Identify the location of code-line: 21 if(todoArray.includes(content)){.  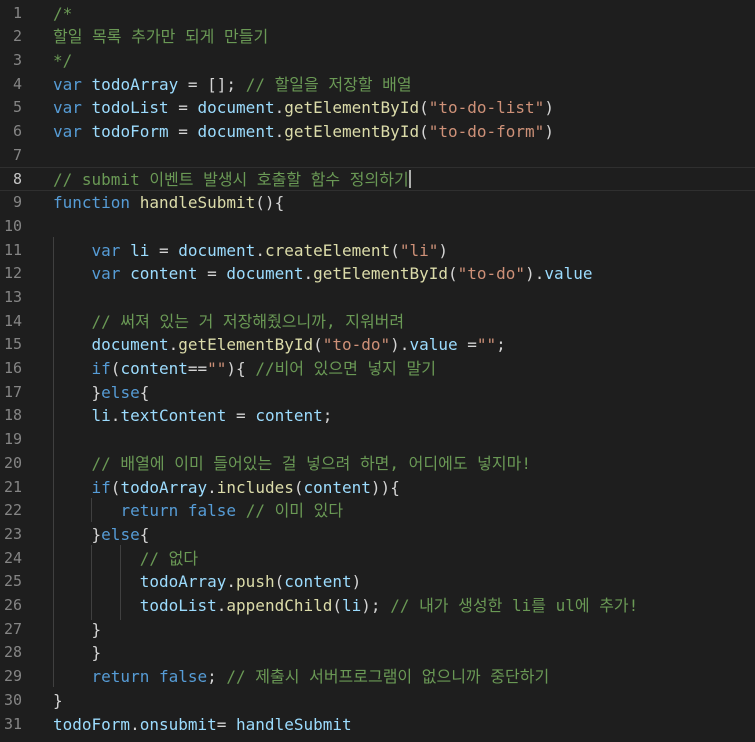
(377, 488).